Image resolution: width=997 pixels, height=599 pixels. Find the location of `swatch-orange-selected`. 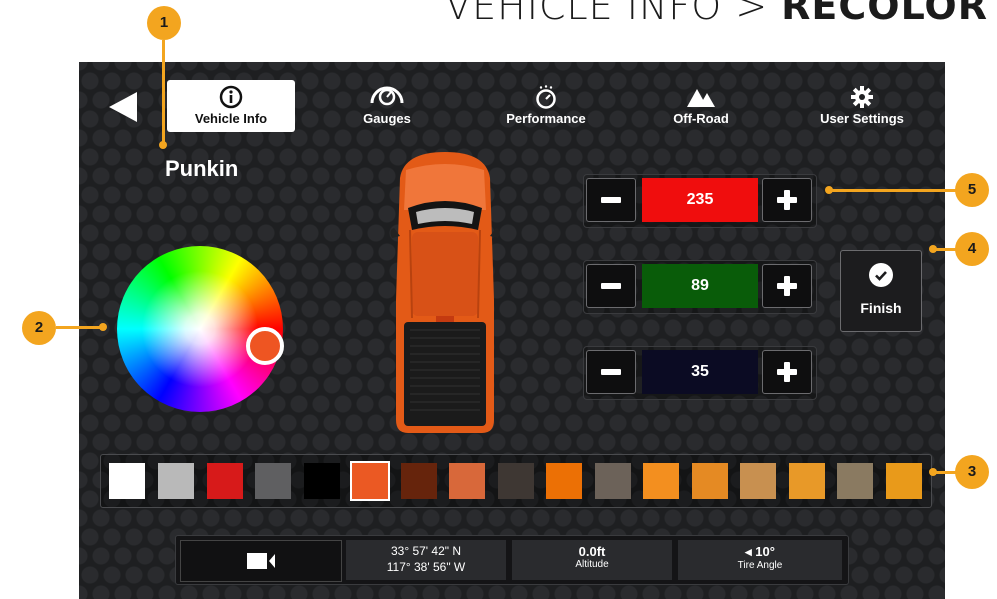

swatch-orange-selected is located at coordinates (370, 481).